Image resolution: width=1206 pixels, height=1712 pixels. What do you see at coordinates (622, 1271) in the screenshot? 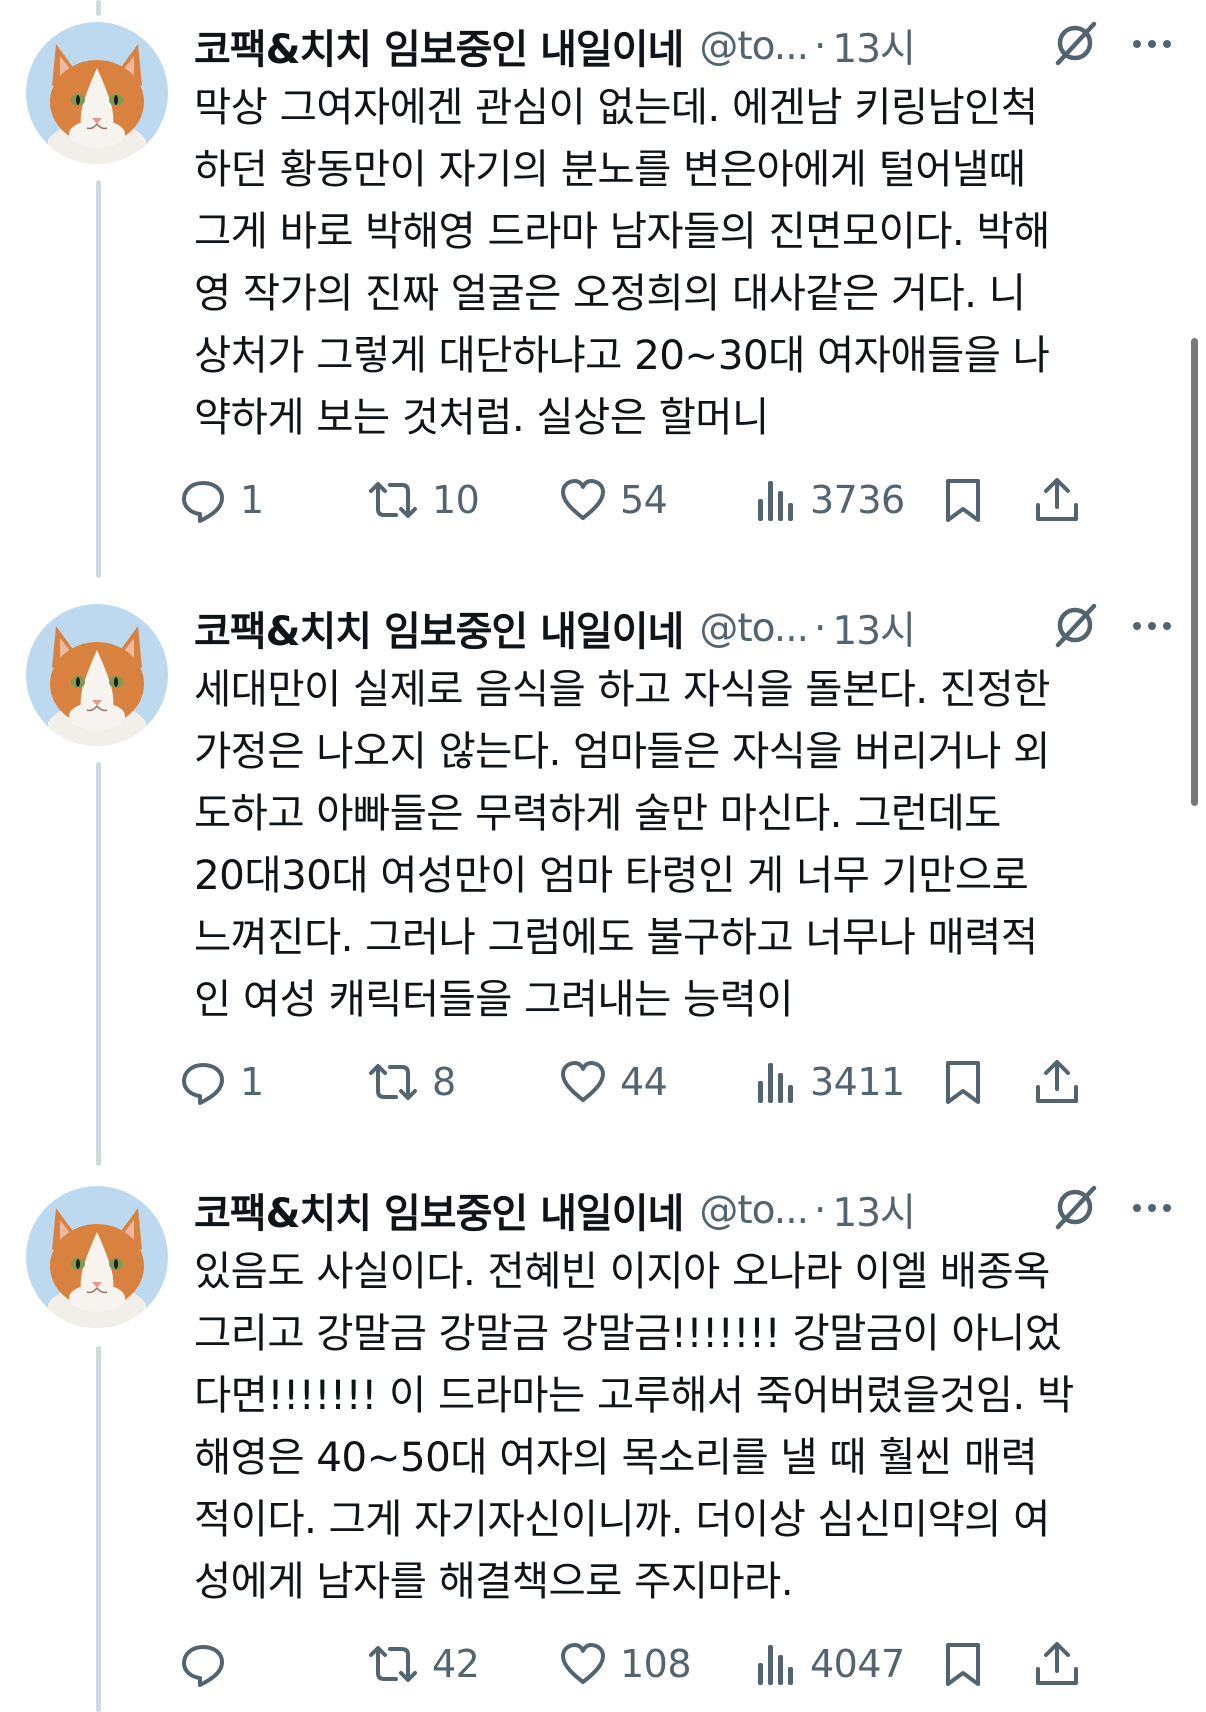
I see `tweet-text-line: 있음도 사실이다. 전혜빈 이지아 오나라 이엘 배종옥` at bounding box center [622, 1271].